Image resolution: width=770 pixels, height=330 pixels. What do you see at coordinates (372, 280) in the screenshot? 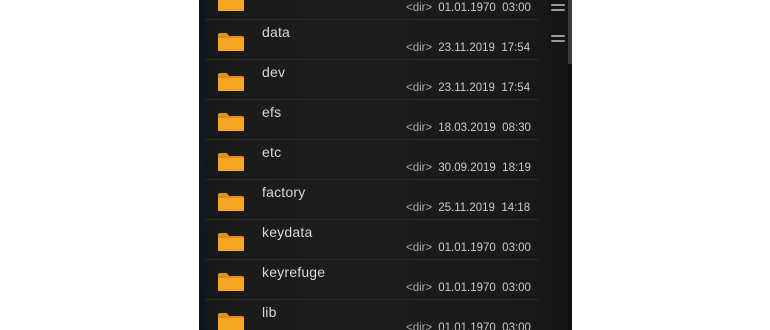
I see `file-row: keyrefuge <dir> 01.01.1970 03:00` at bounding box center [372, 280].